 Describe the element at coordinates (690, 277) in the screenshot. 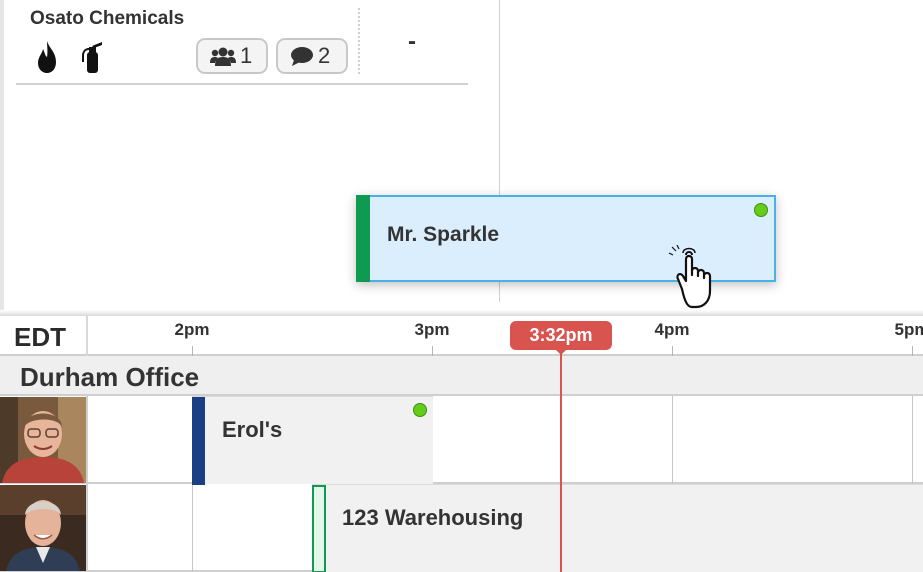

I see `hand-pointer-cursor-icon` at that location.